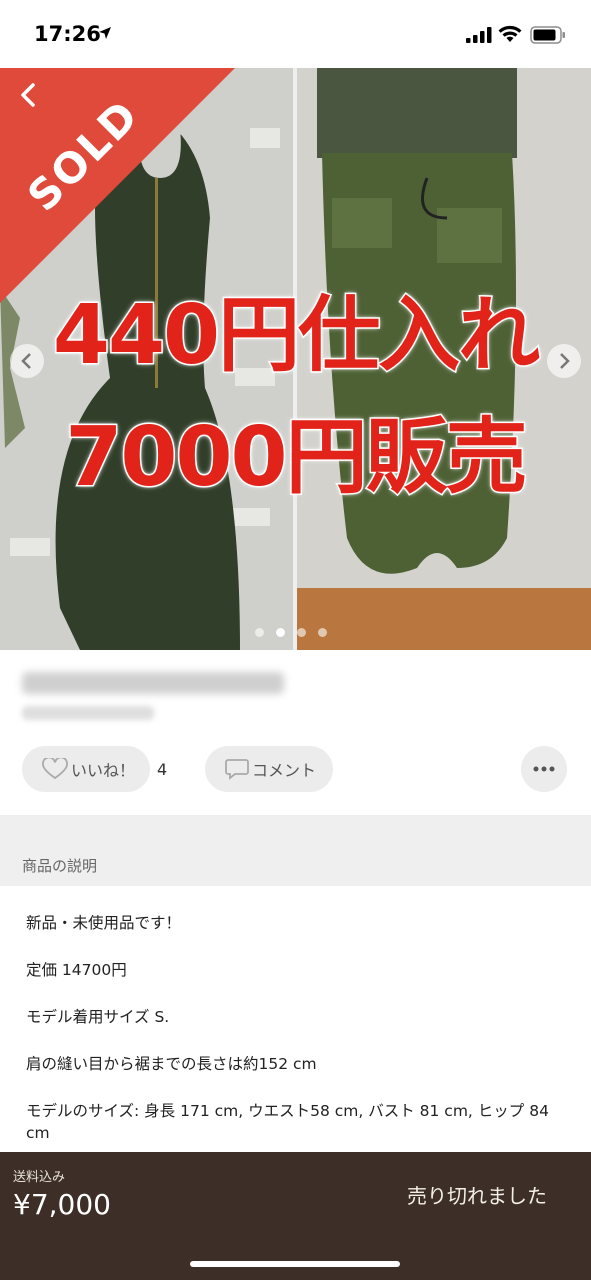  I want to click on status-time: 17:26, so click(67, 34).